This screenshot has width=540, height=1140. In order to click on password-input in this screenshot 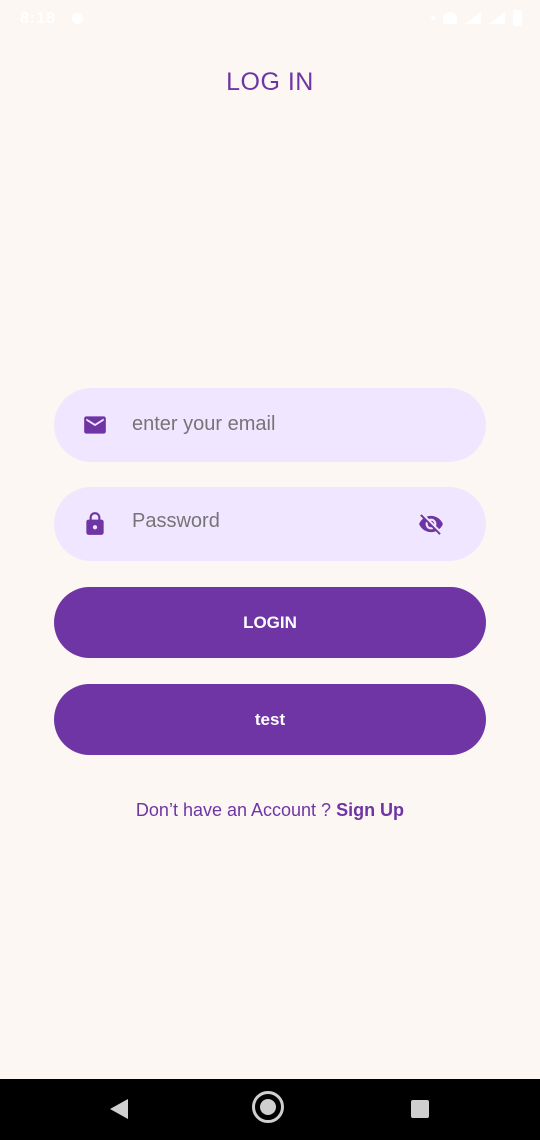, I will do `click(262, 521)`.